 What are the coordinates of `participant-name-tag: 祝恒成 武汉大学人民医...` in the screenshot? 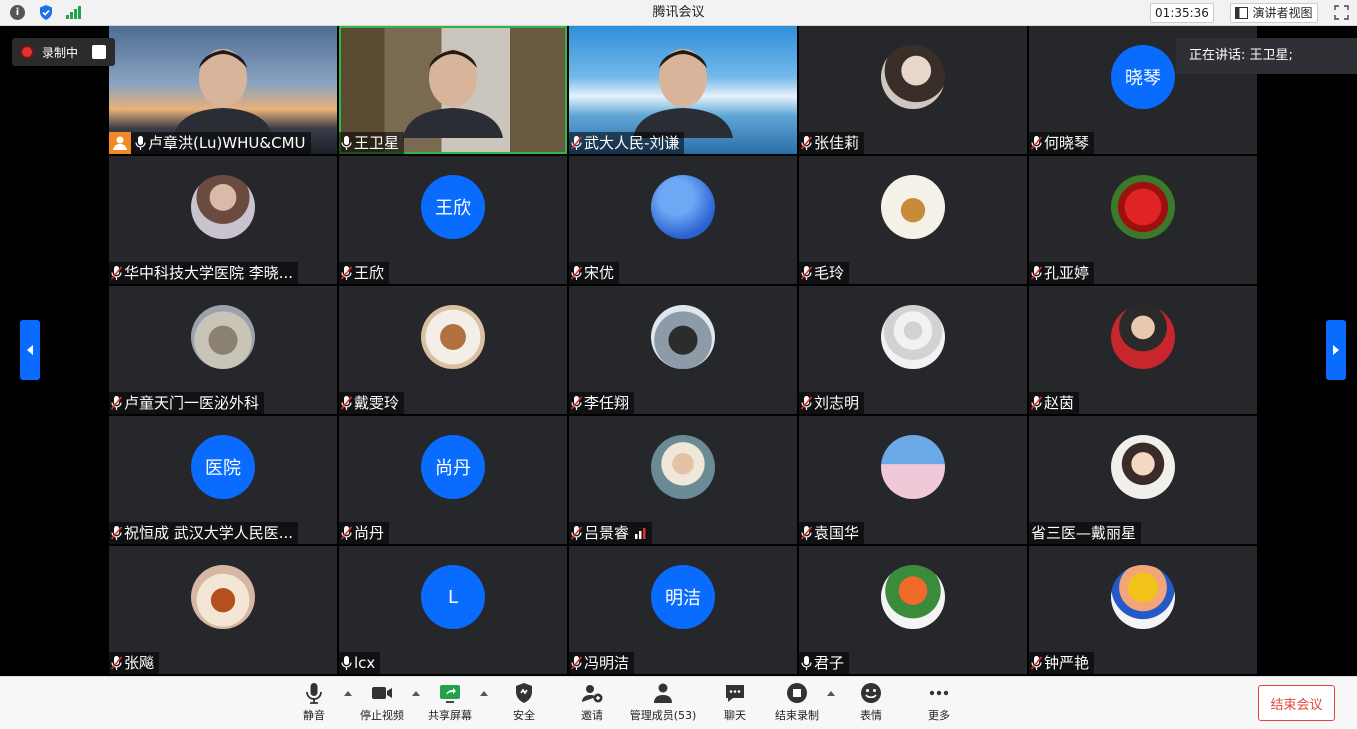 It's located at (204, 533).